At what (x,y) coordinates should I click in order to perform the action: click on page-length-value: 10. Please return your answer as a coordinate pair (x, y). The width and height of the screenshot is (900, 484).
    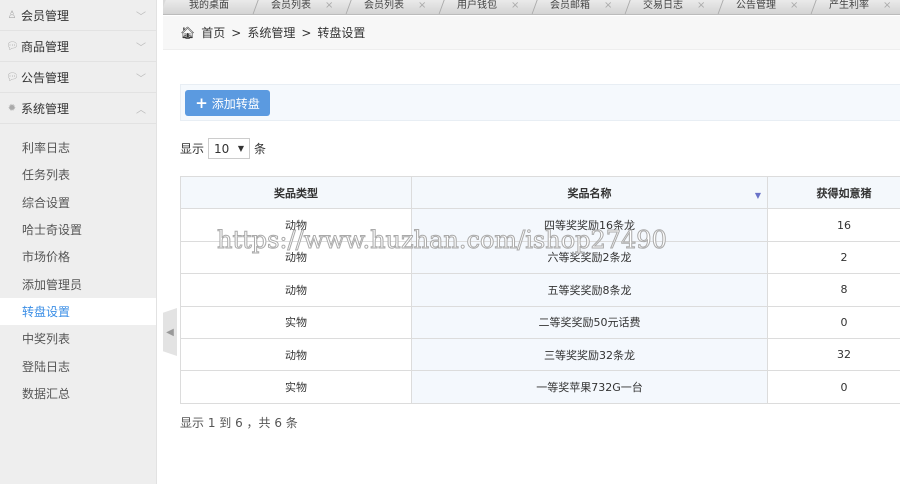
    Looking at the image, I should click on (222, 148).